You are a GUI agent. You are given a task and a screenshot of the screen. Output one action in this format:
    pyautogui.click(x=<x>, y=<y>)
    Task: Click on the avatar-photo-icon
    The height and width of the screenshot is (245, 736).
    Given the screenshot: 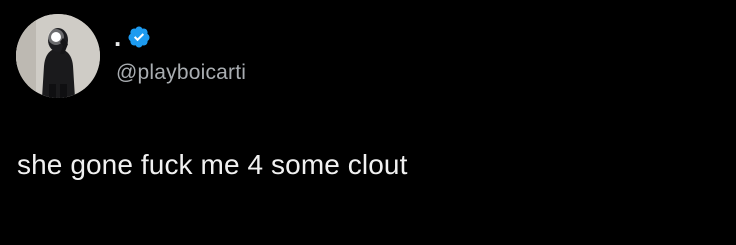 What is the action you would take?
    pyautogui.click(x=58, y=56)
    